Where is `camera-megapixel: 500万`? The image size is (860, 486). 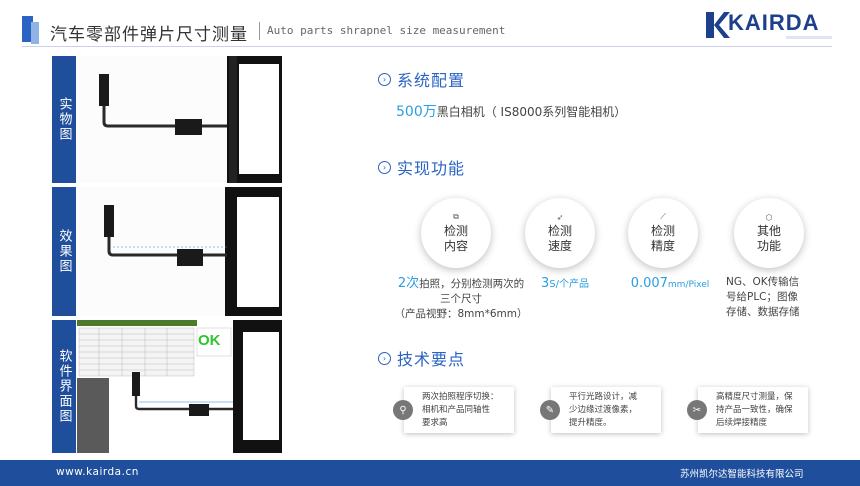
camera-megapixel: 500万 is located at coordinates (416, 112).